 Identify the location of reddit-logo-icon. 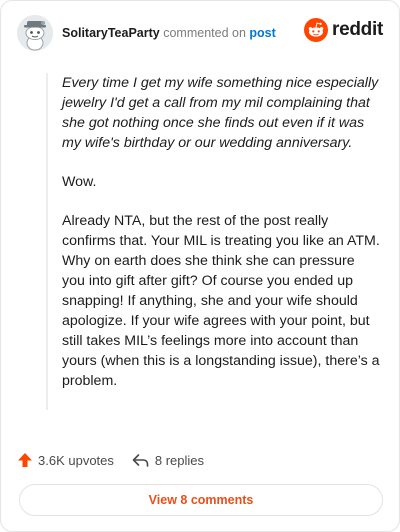
(316, 30).